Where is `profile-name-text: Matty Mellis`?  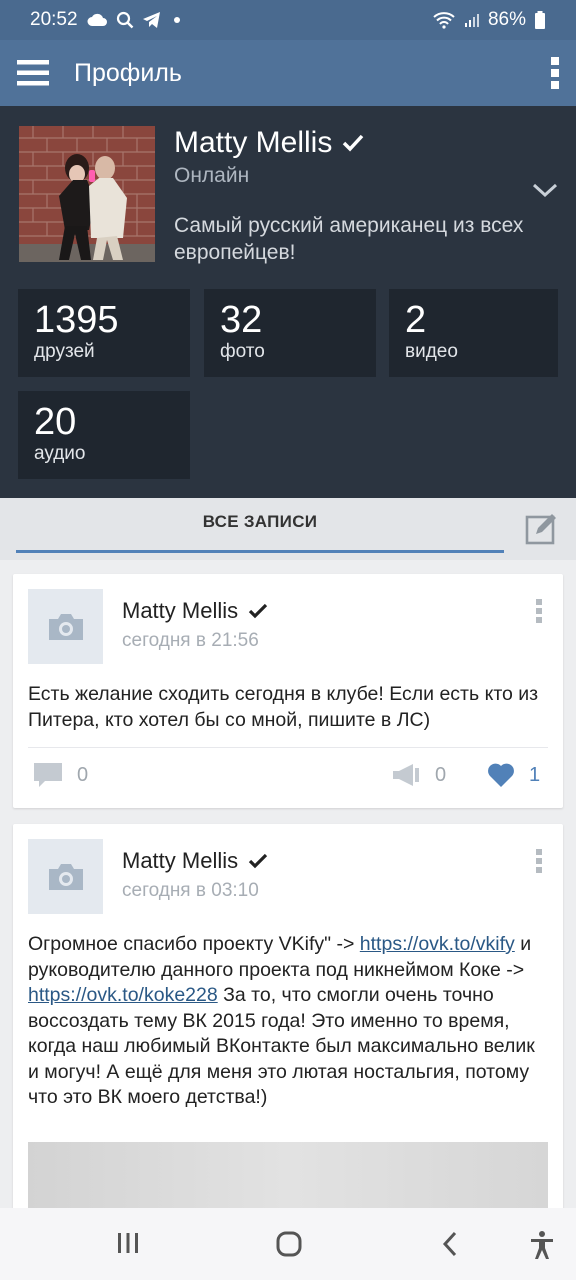
profile-name-text: Matty Mellis is located at coordinates (253, 142).